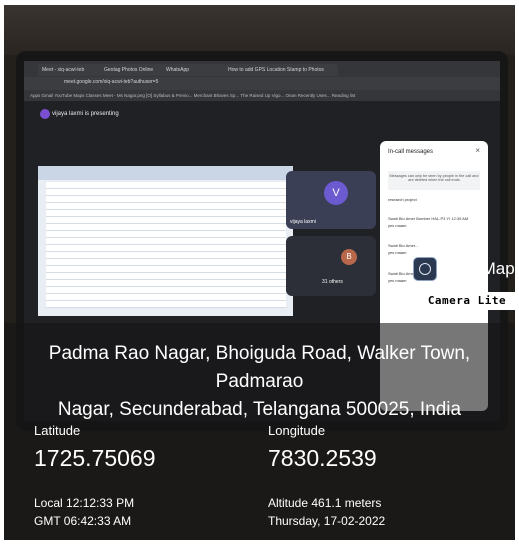 Image resolution: width=519 pixels, height=544 pixels. What do you see at coordinates (95, 458) in the screenshot?
I see `latitude-value: 1725.75069` at bounding box center [95, 458].